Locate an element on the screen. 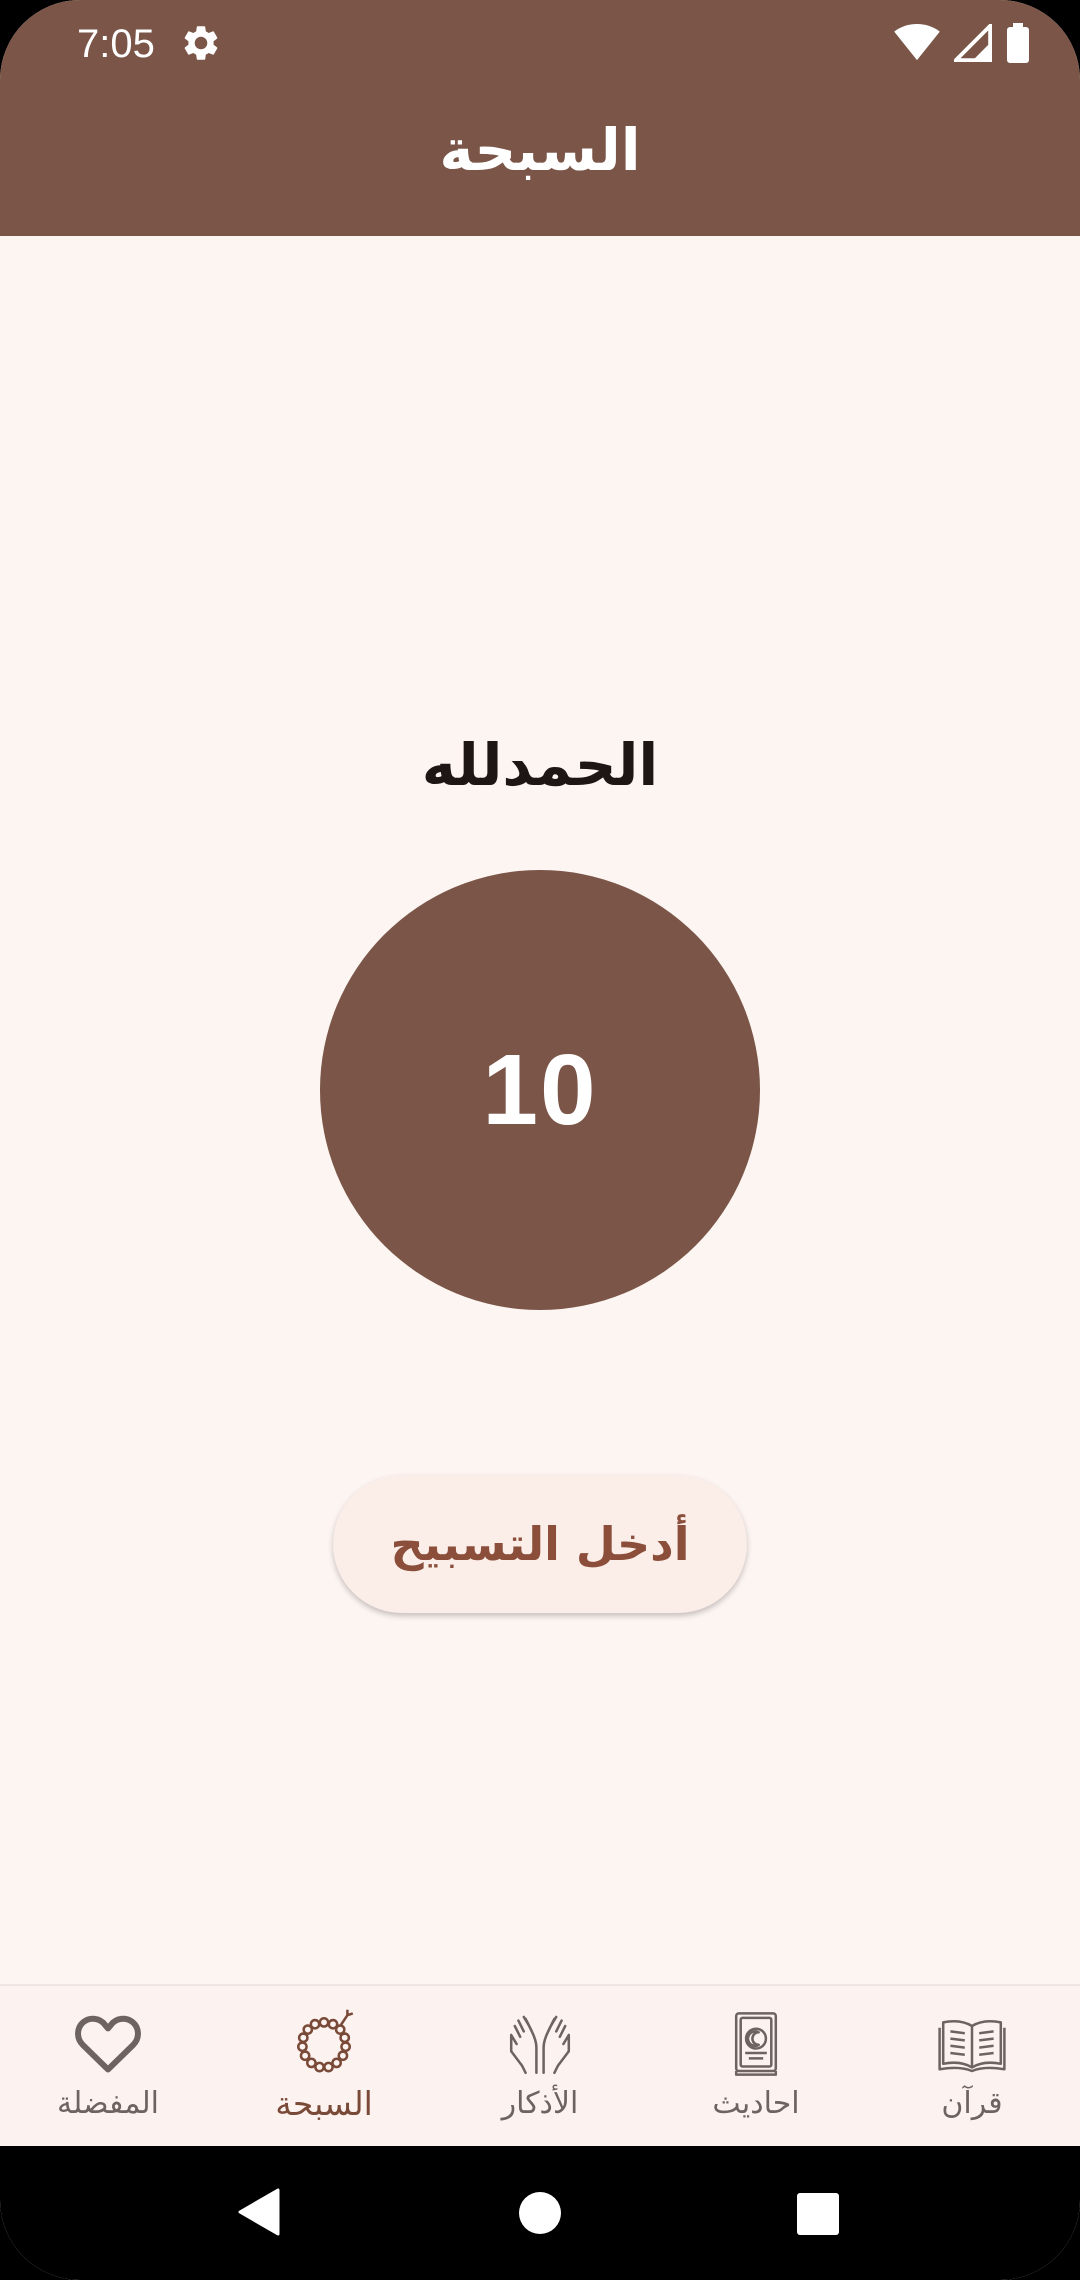 Image resolution: width=1080 pixels, height=2280 pixels. gear-icon is located at coordinates (201, 43).